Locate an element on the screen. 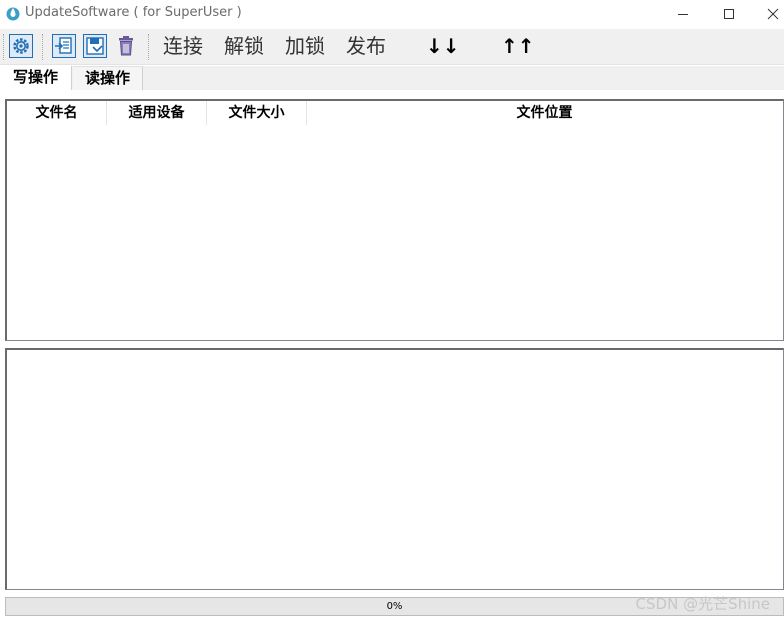 This screenshot has width=784, height=620. minimize-button is located at coordinates (683, 14).